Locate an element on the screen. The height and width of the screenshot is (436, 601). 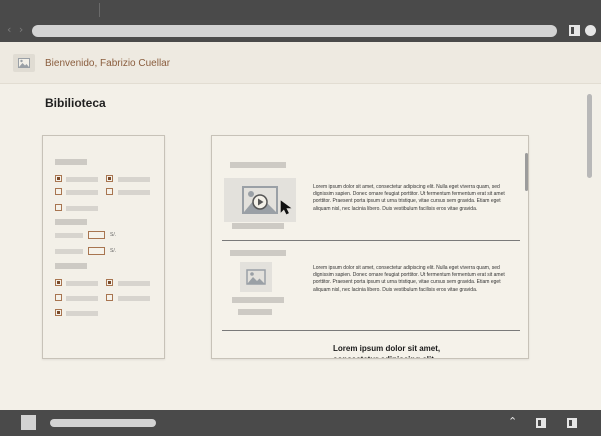
video-thumbnail-icon is located at coordinates (260, 200).